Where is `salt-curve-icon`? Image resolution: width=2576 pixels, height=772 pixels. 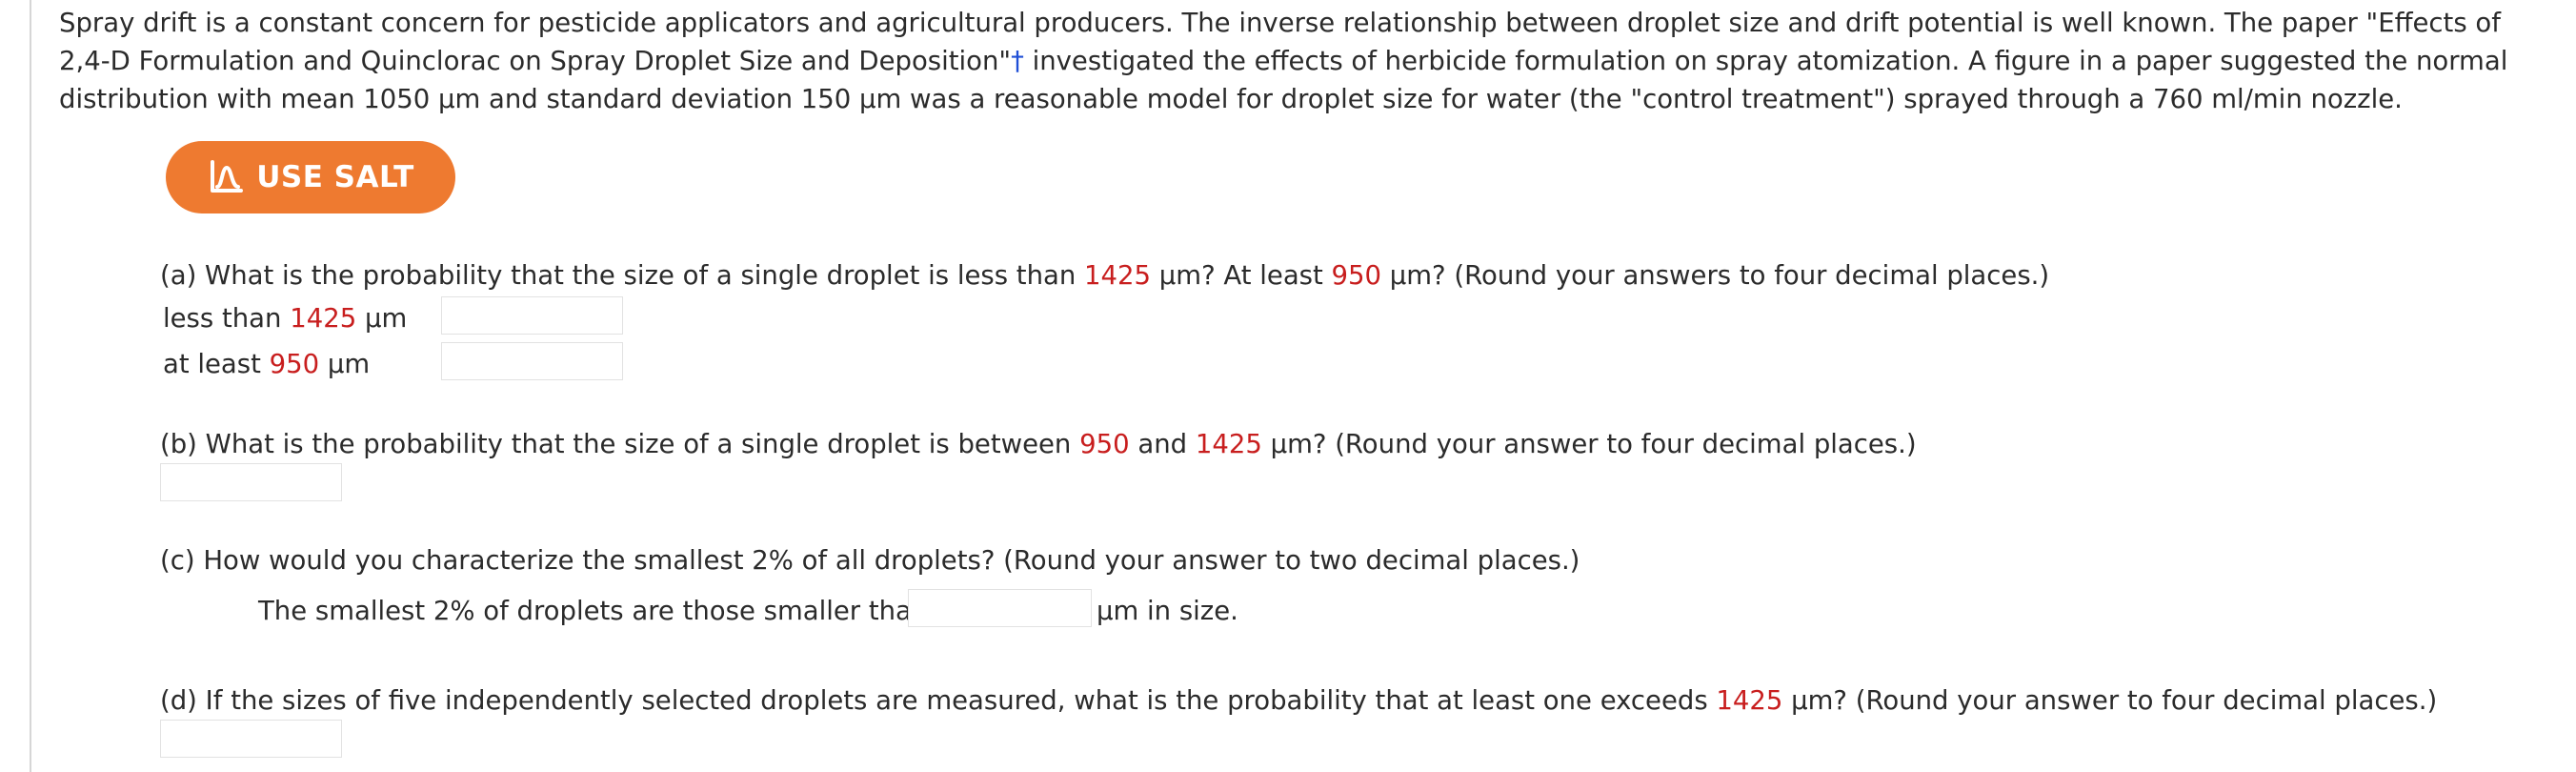 salt-curve-icon is located at coordinates (227, 176).